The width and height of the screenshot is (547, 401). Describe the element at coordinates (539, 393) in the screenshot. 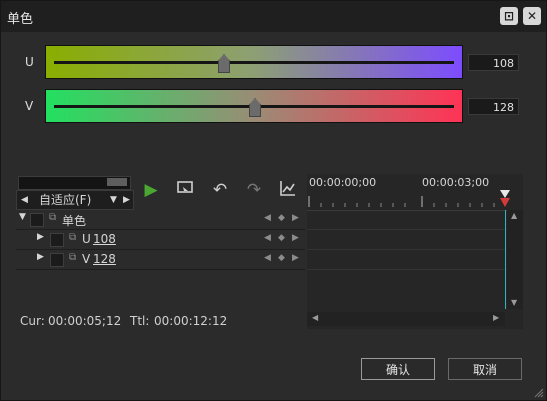

I see `resize-grip-icon` at that location.